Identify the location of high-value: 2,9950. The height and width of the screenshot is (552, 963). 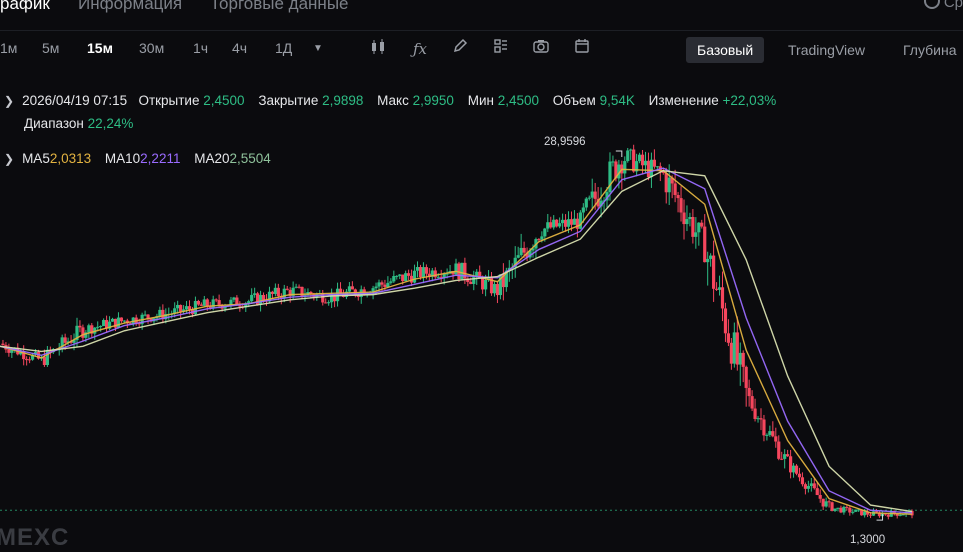
(433, 100).